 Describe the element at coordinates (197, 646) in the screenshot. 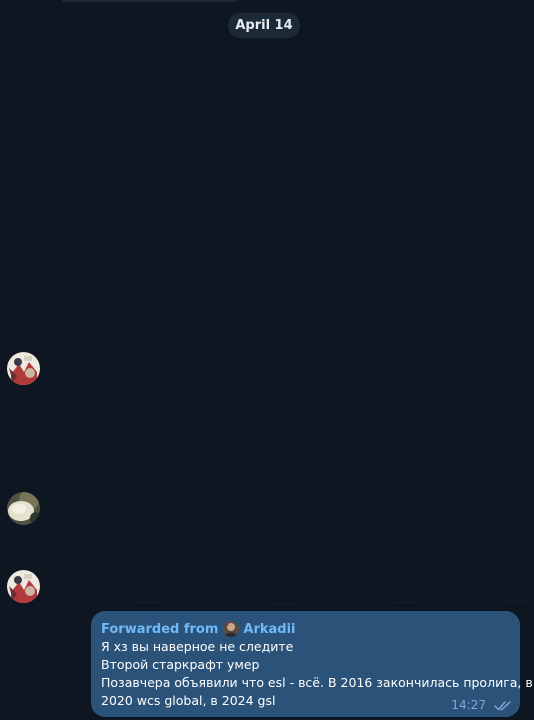

I see `message-text-line: Я хз вы наверное не следите` at that location.